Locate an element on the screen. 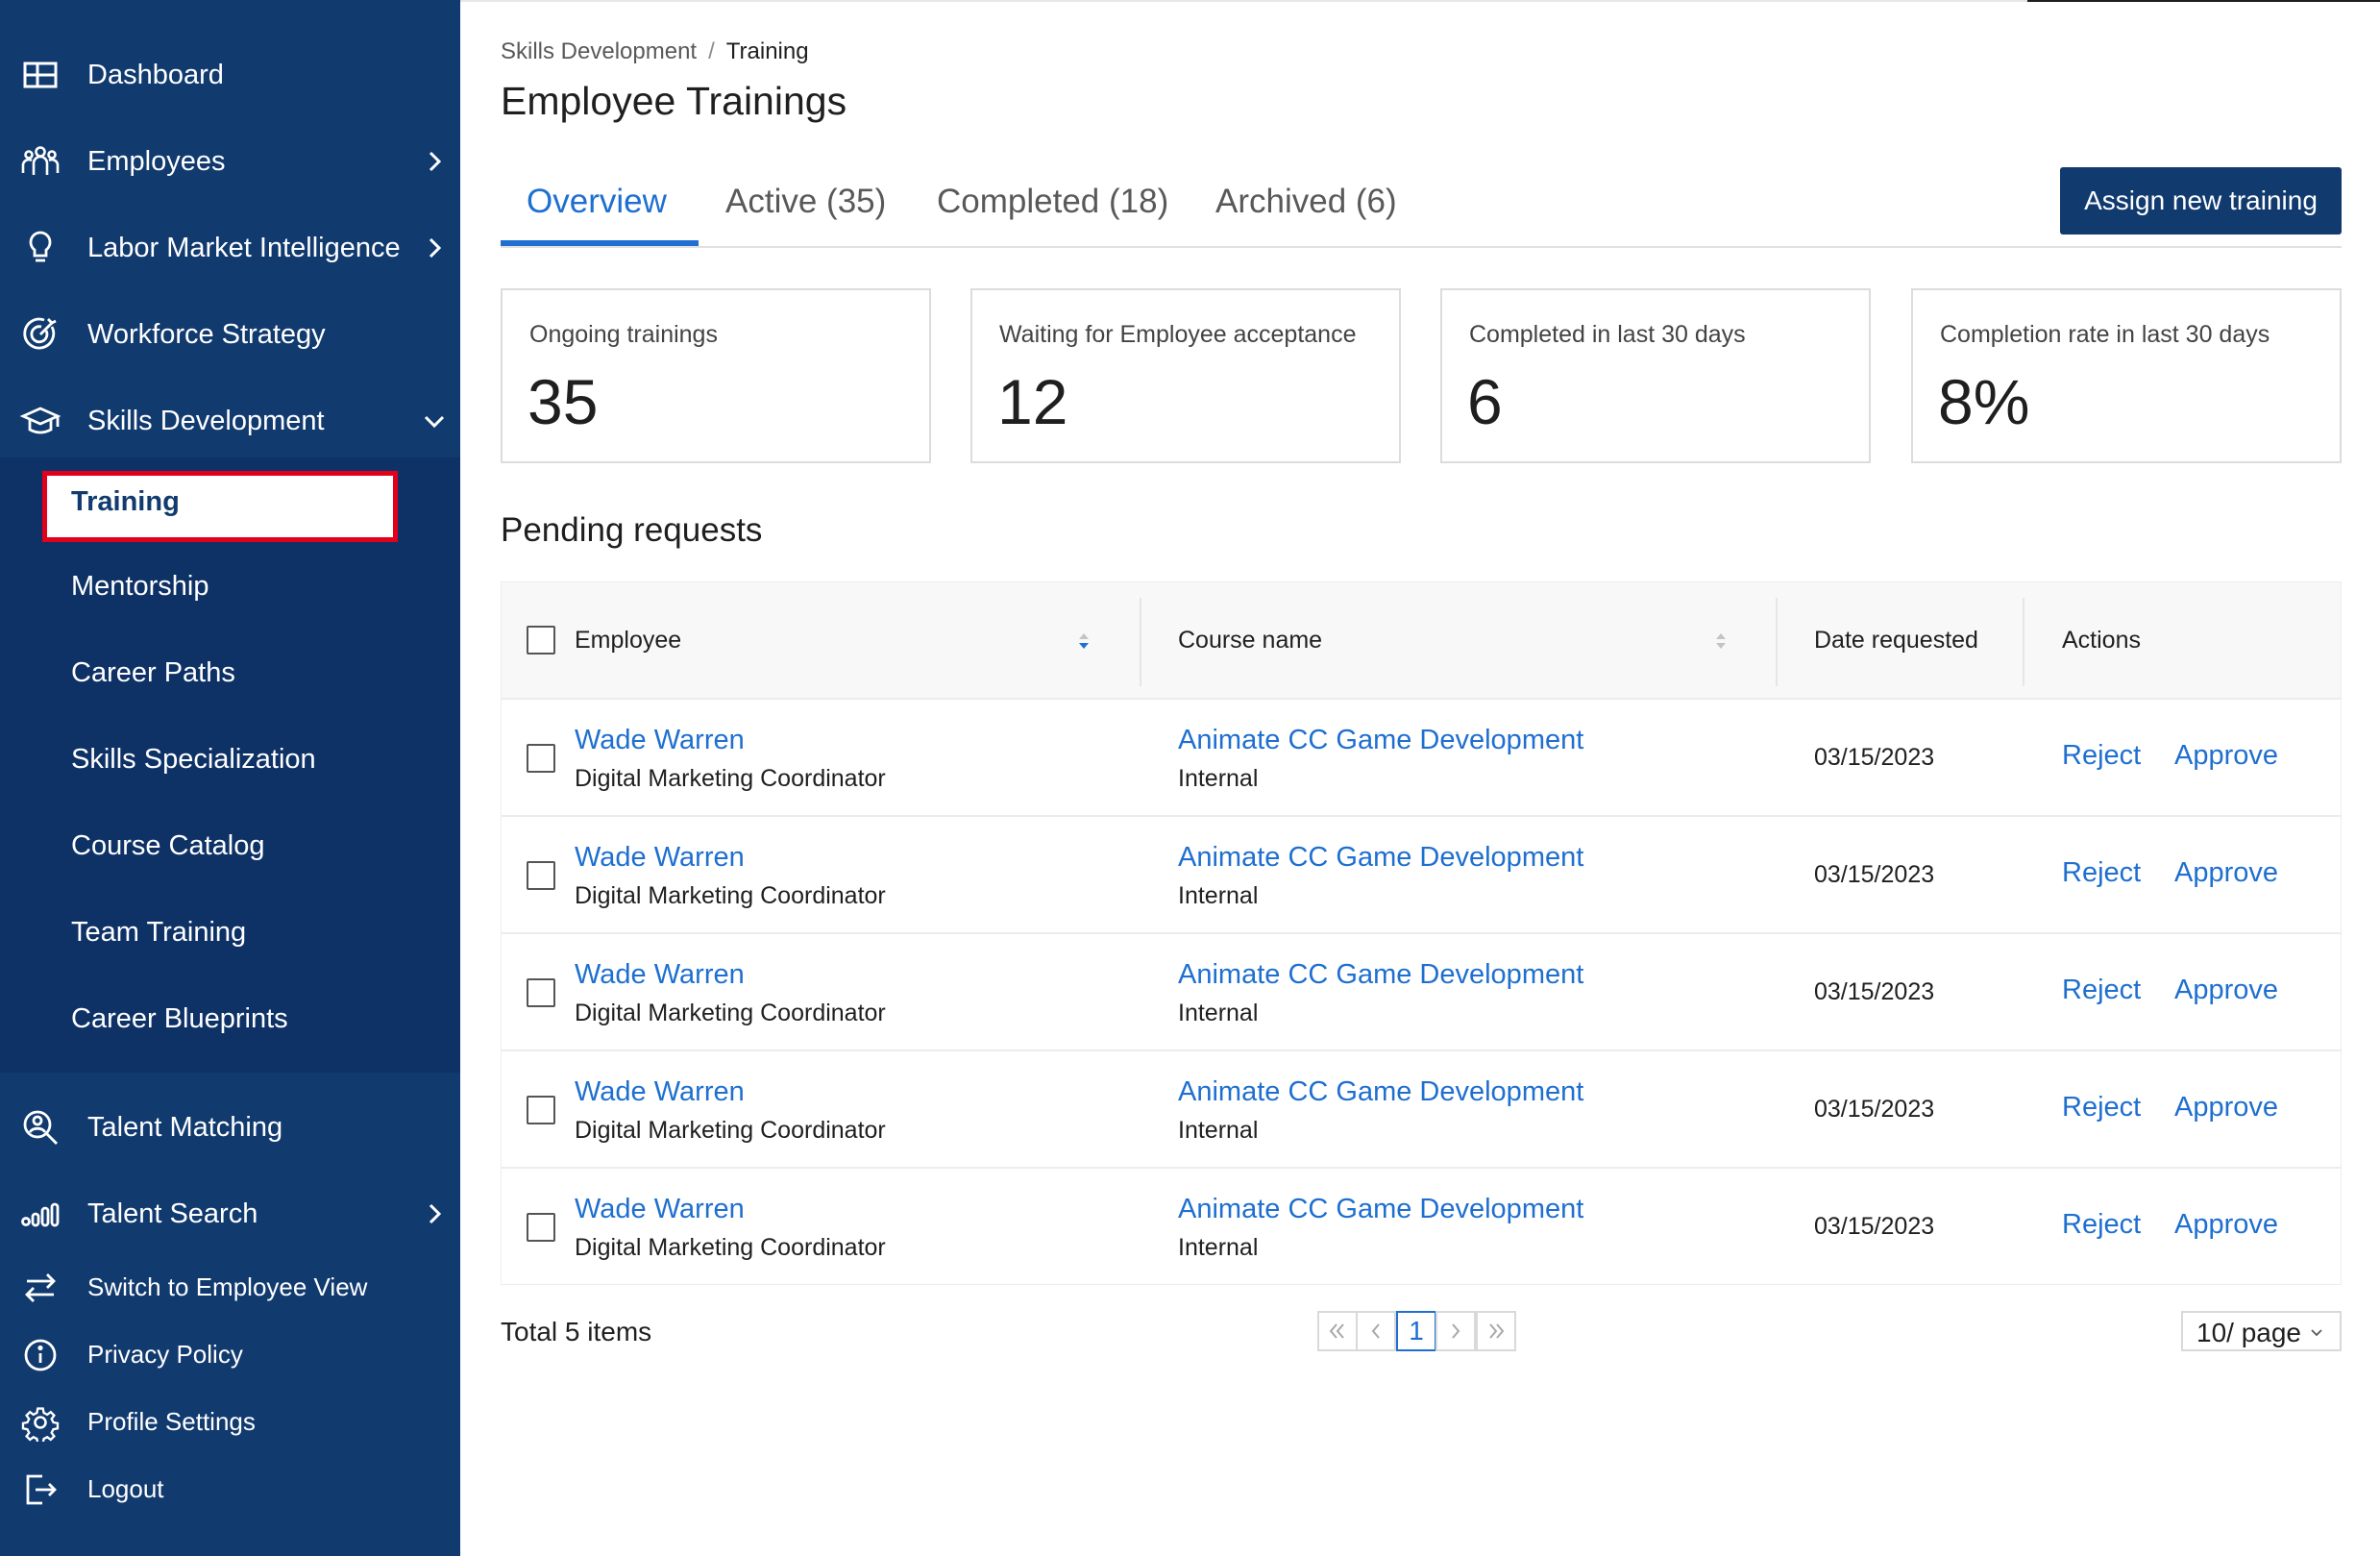 The image size is (2380, 1556). nav-item-label: Skills Development is located at coordinates (206, 420).